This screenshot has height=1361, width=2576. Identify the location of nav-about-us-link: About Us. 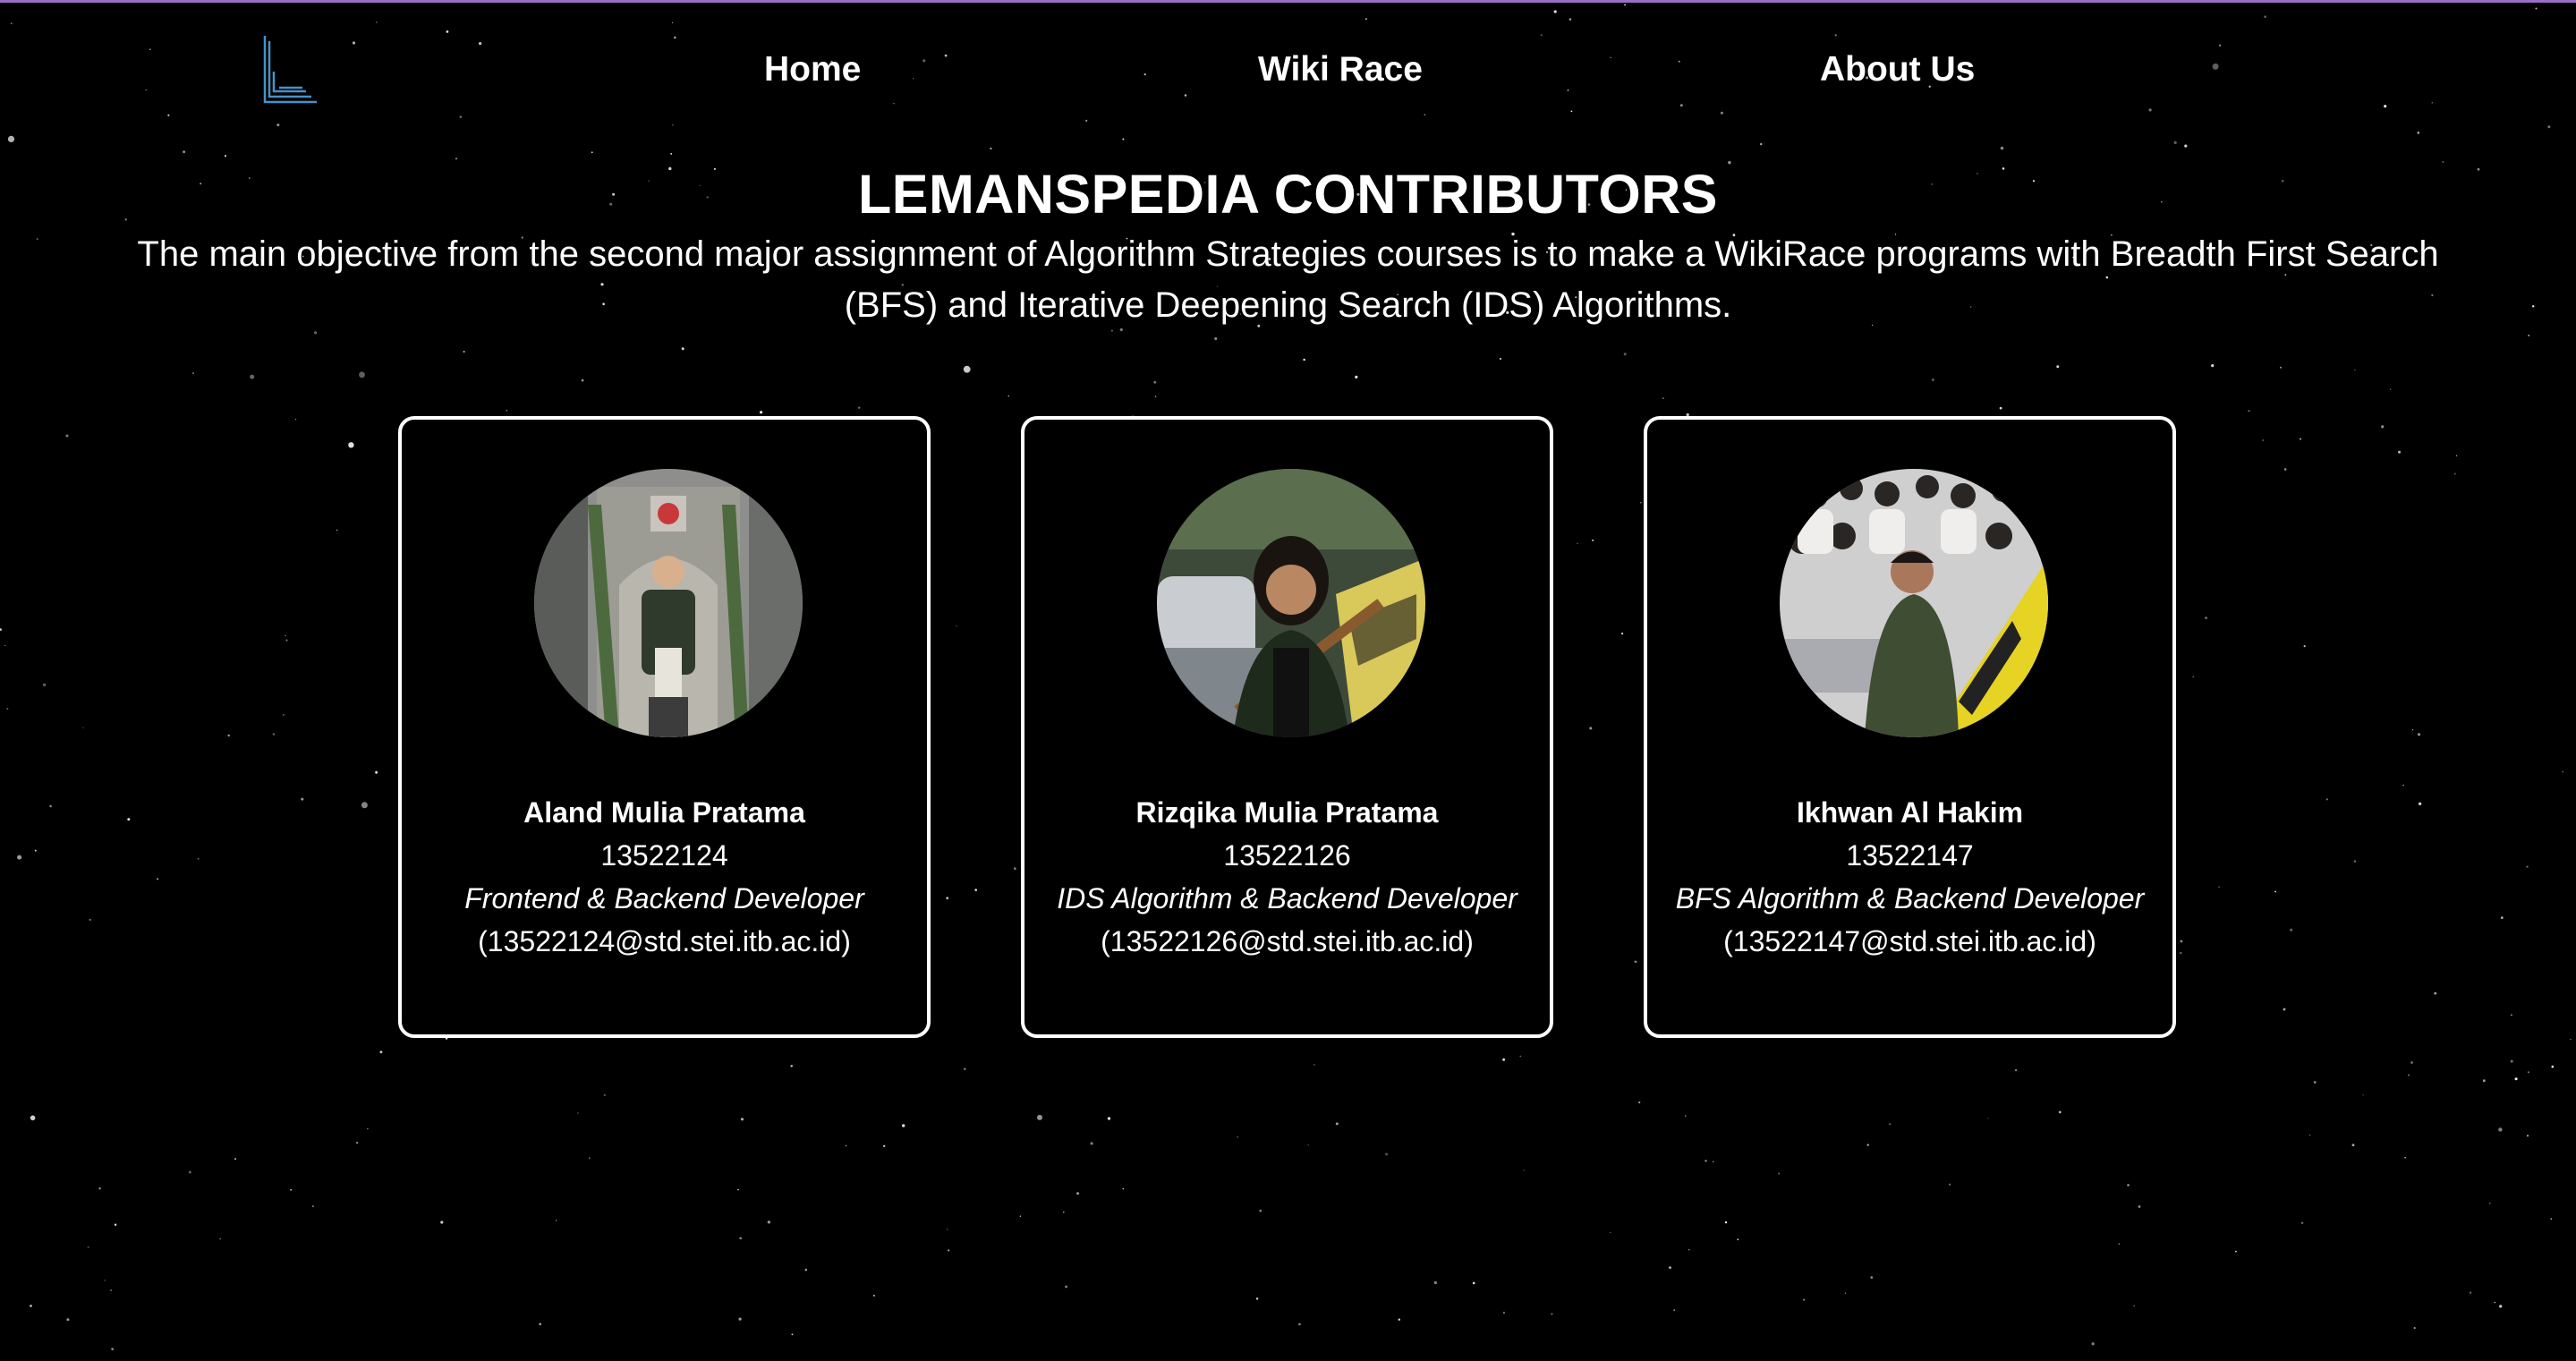
(1897, 69).